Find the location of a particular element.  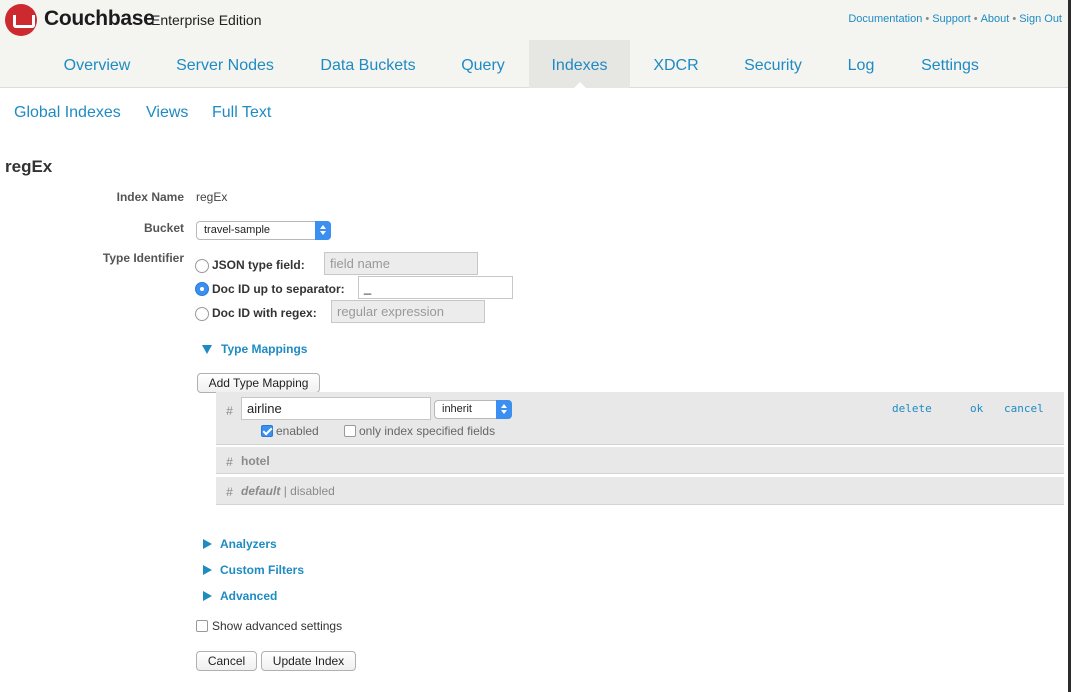

mapping-status: | disabled is located at coordinates (309, 491).